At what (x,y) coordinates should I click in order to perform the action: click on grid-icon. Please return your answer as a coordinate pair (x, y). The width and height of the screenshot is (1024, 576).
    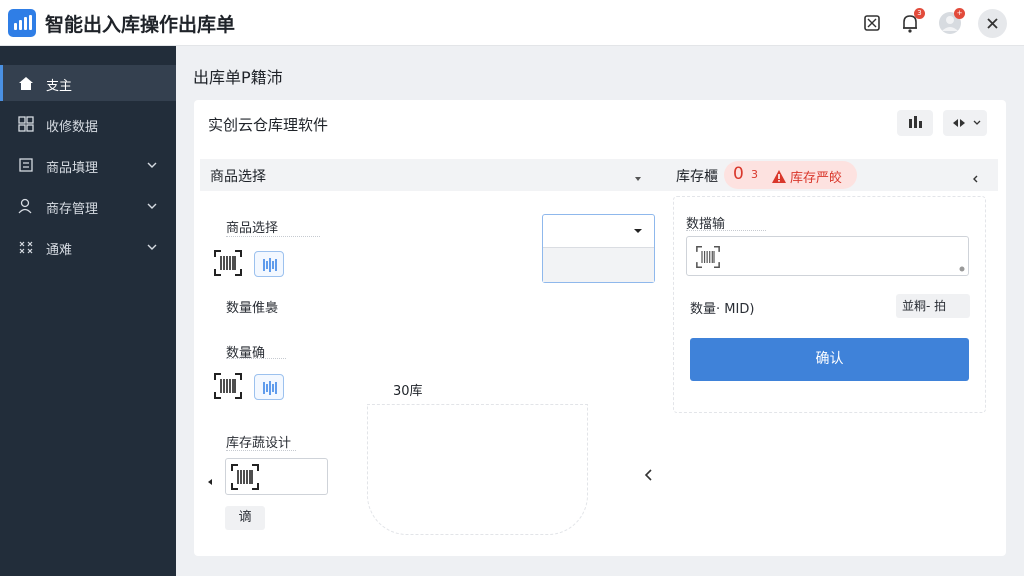
    Looking at the image, I should click on (26, 124).